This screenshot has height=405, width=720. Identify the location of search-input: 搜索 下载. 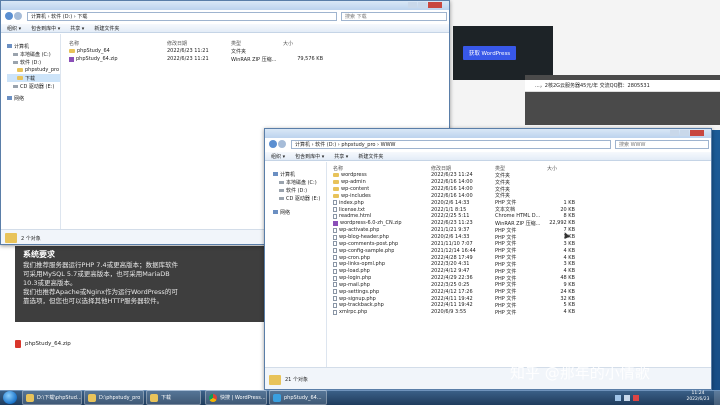
(394, 16).